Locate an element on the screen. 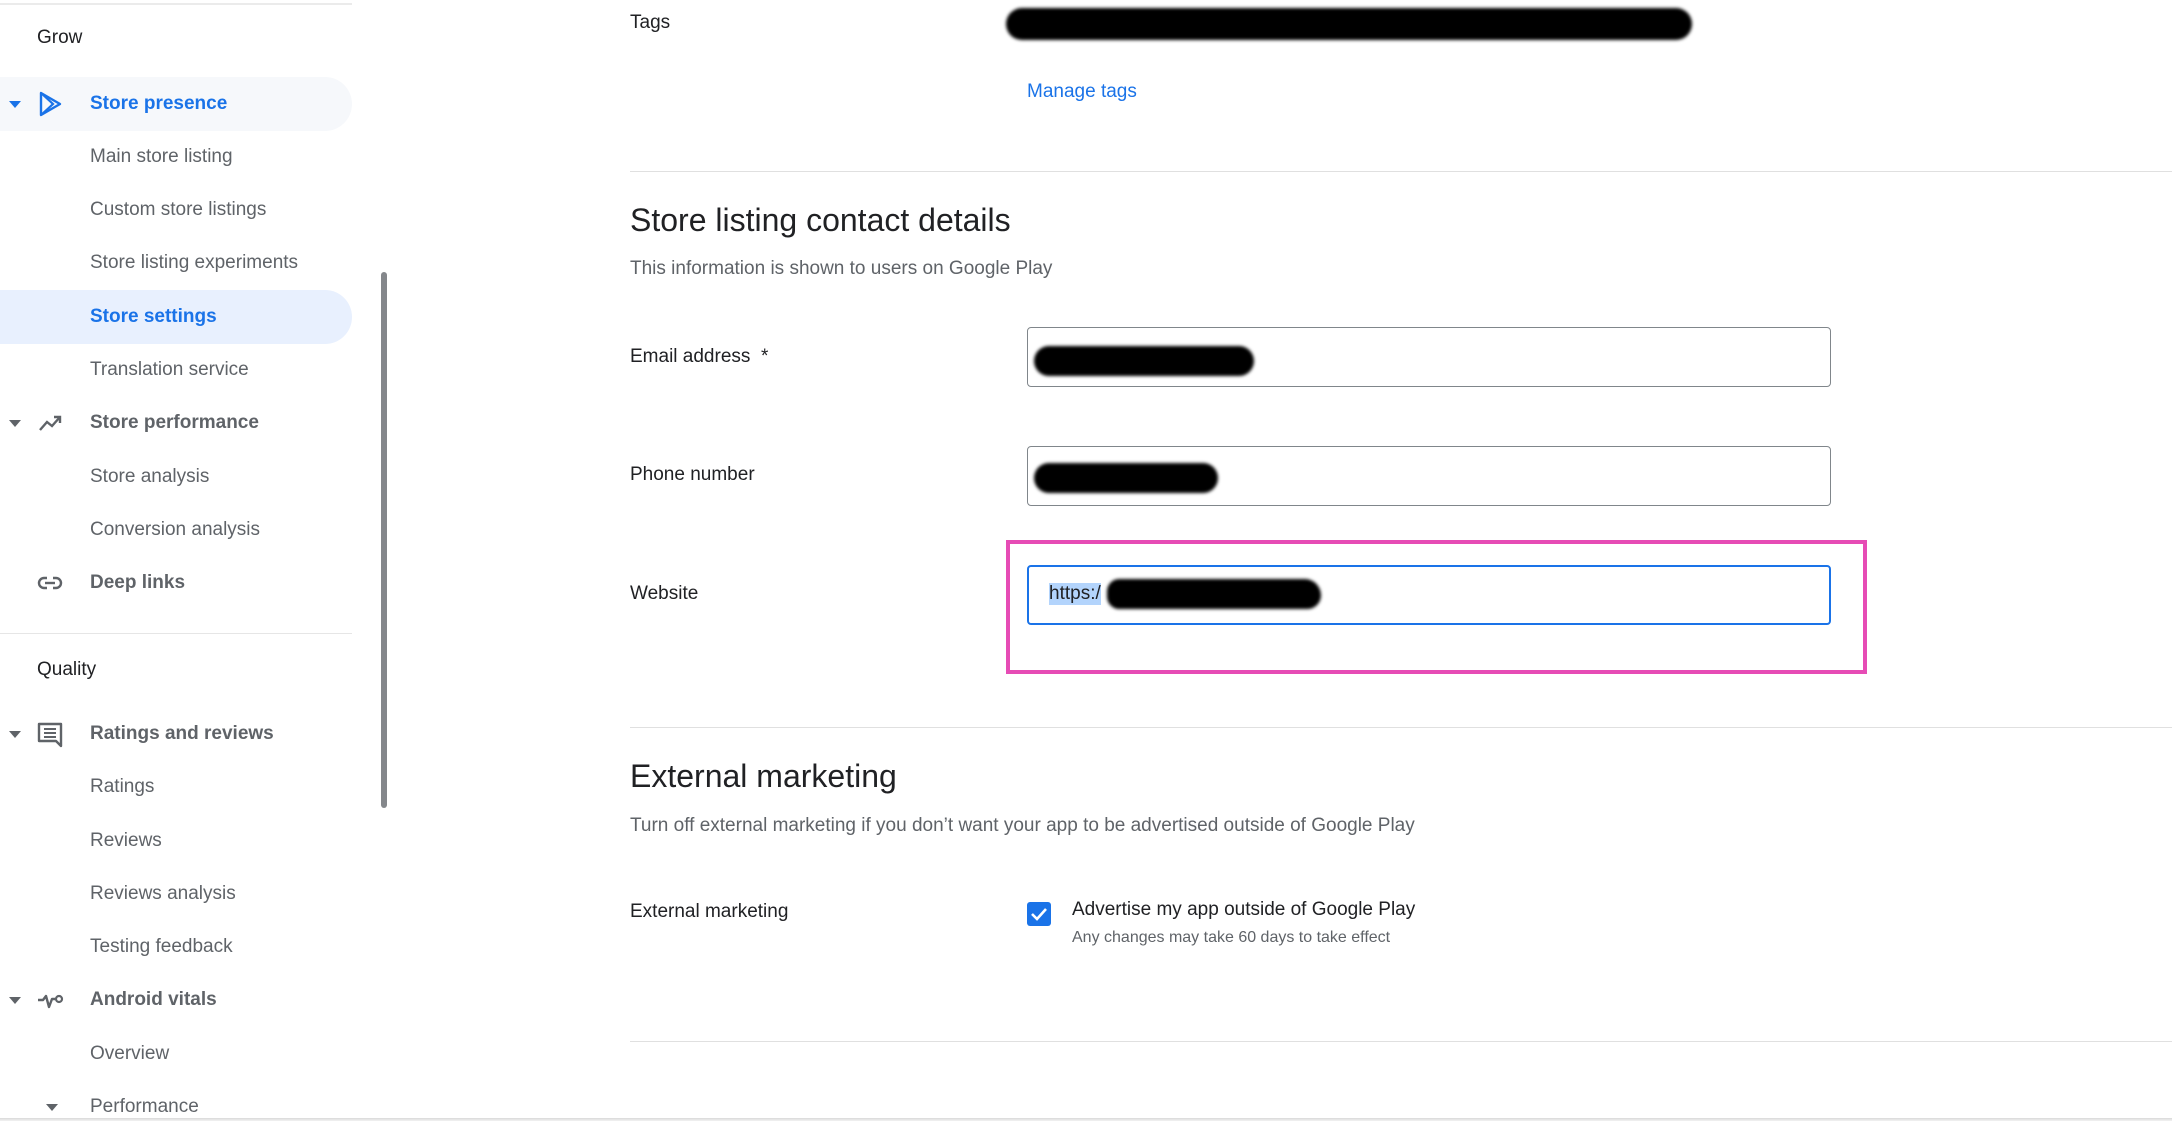 This screenshot has height=1134, width=2172. sidebar-item-label: Ratings and reviews is located at coordinates (182, 733).